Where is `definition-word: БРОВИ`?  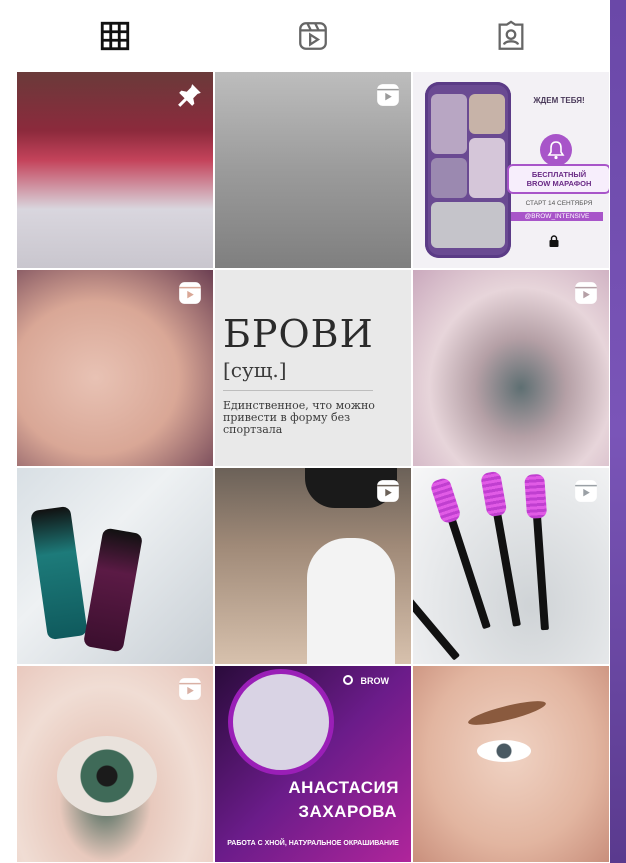 definition-word: БРОВИ is located at coordinates (298, 334).